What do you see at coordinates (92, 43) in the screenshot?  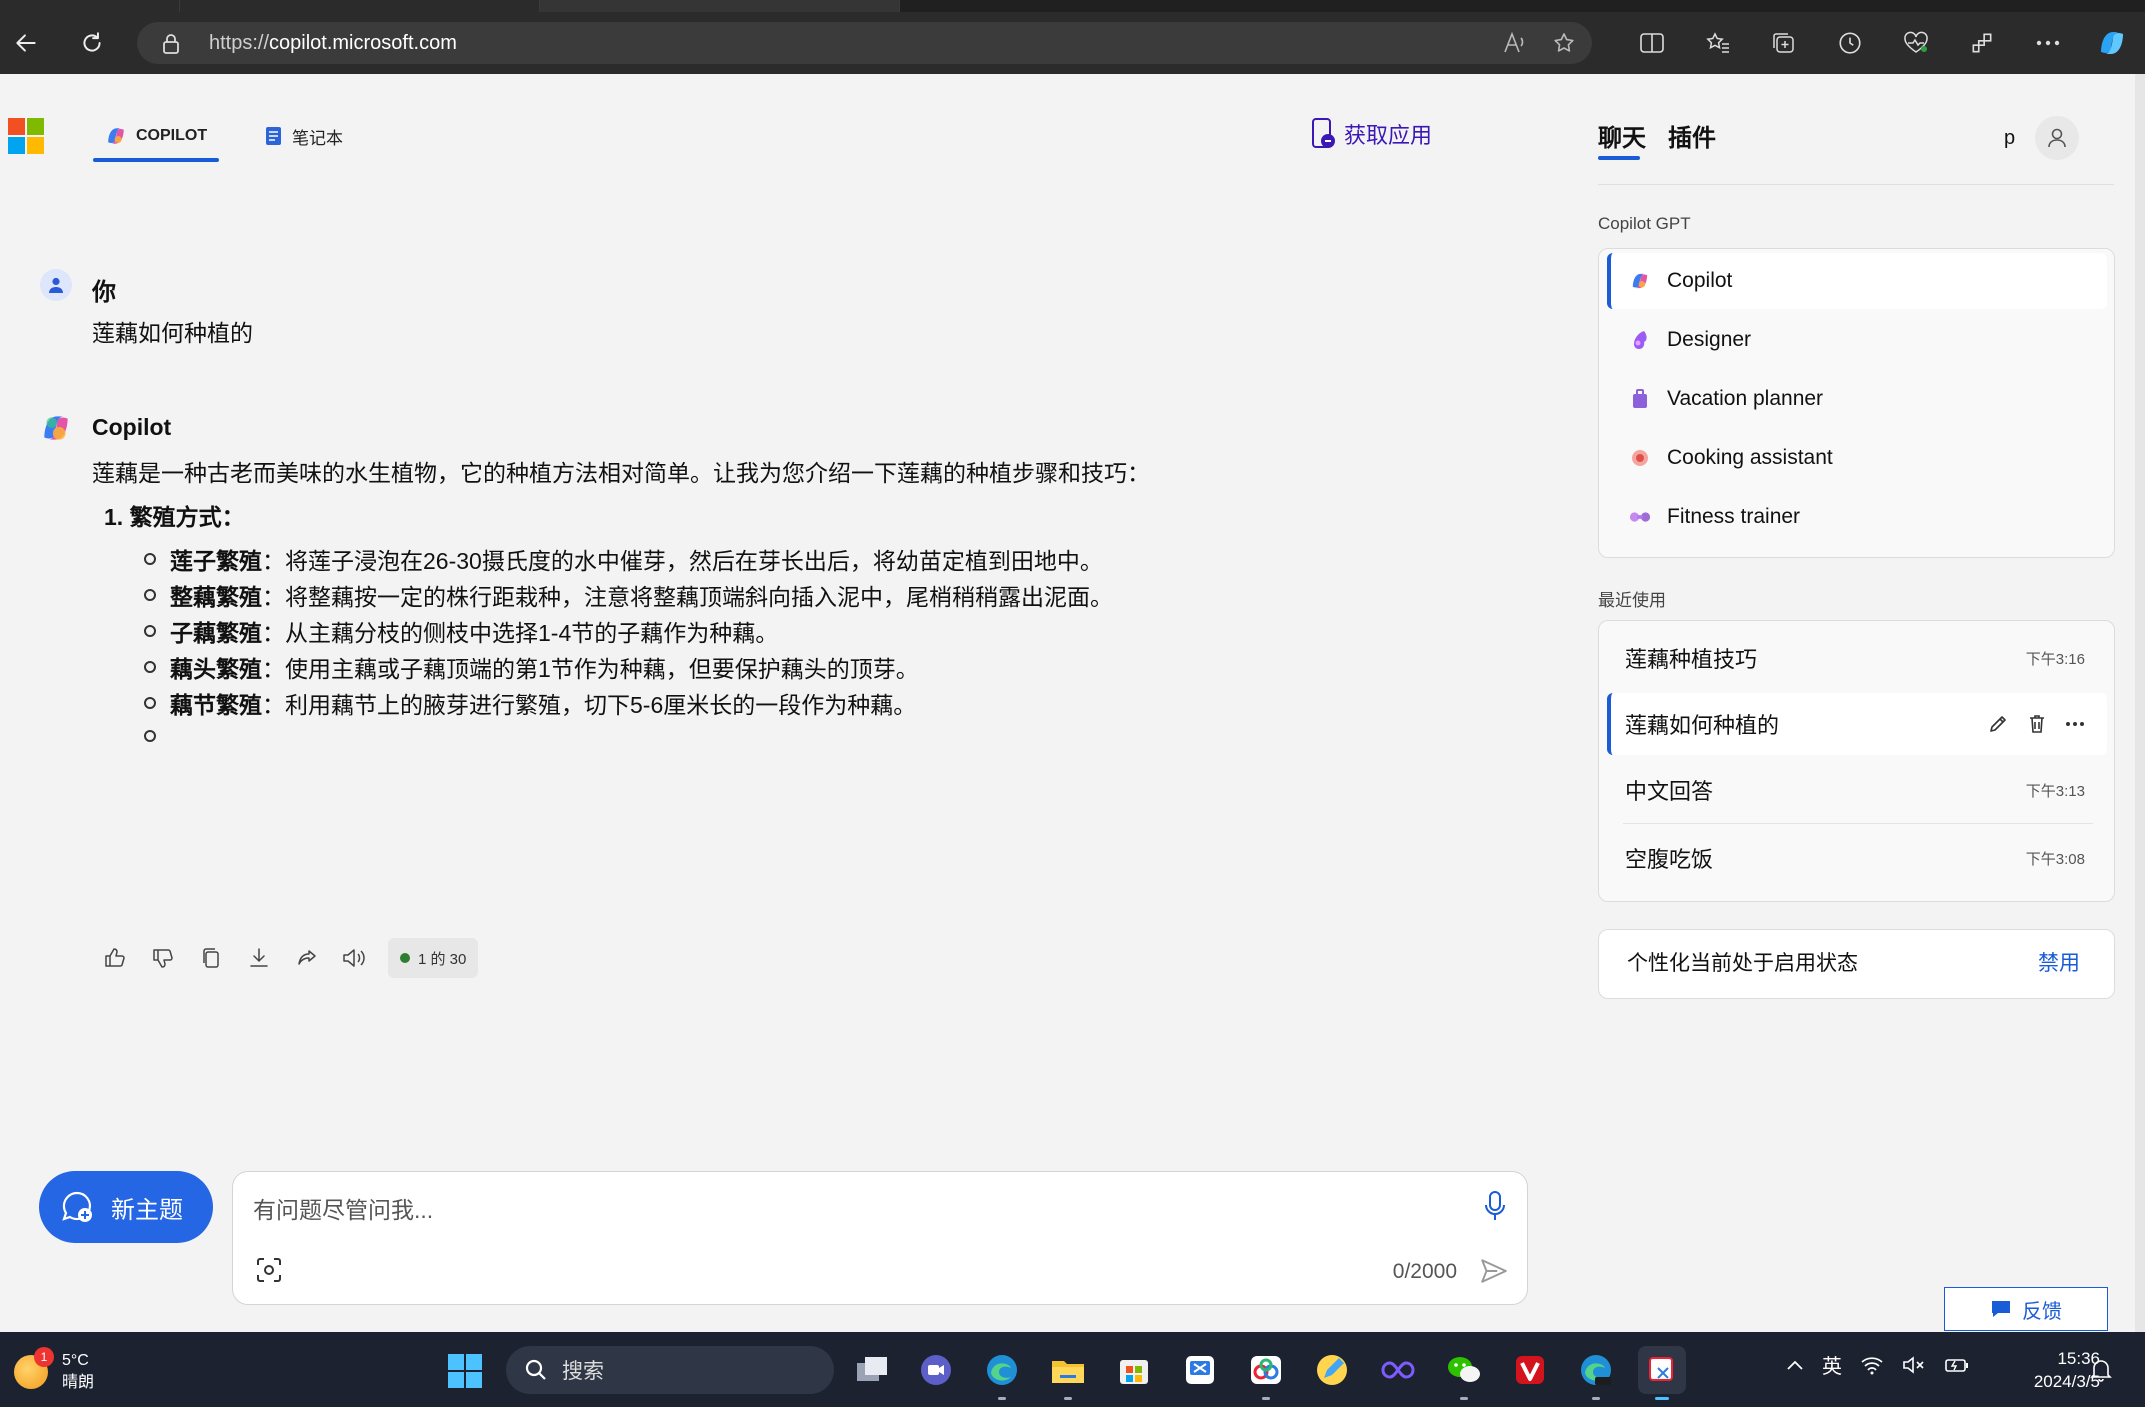 I see `refresh-button` at bounding box center [92, 43].